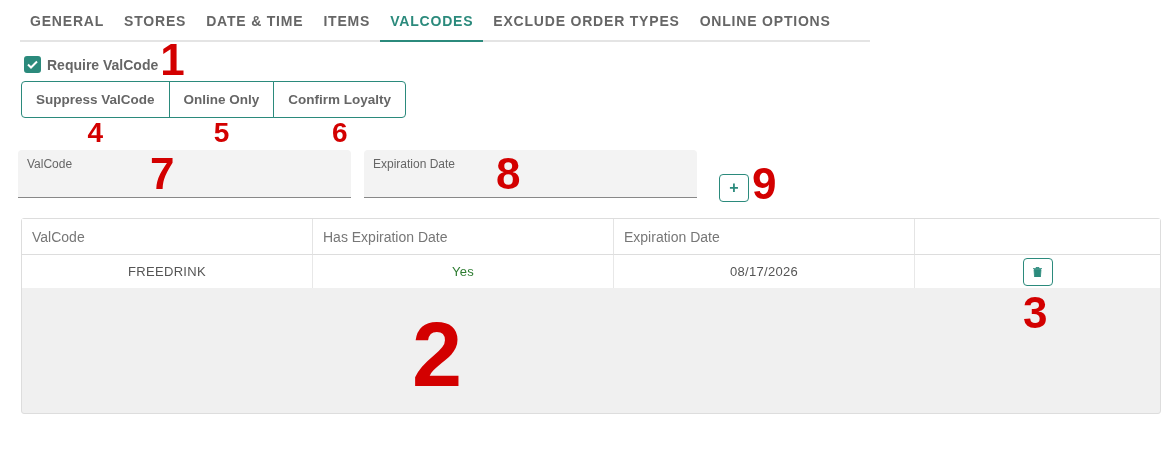 The width and height of the screenshot is (1169, 452). What do you see at coordinates (765, 21) in the screenshot?
I see `tab: ONLINE OPTIONS` at bounding box center [765, 21].